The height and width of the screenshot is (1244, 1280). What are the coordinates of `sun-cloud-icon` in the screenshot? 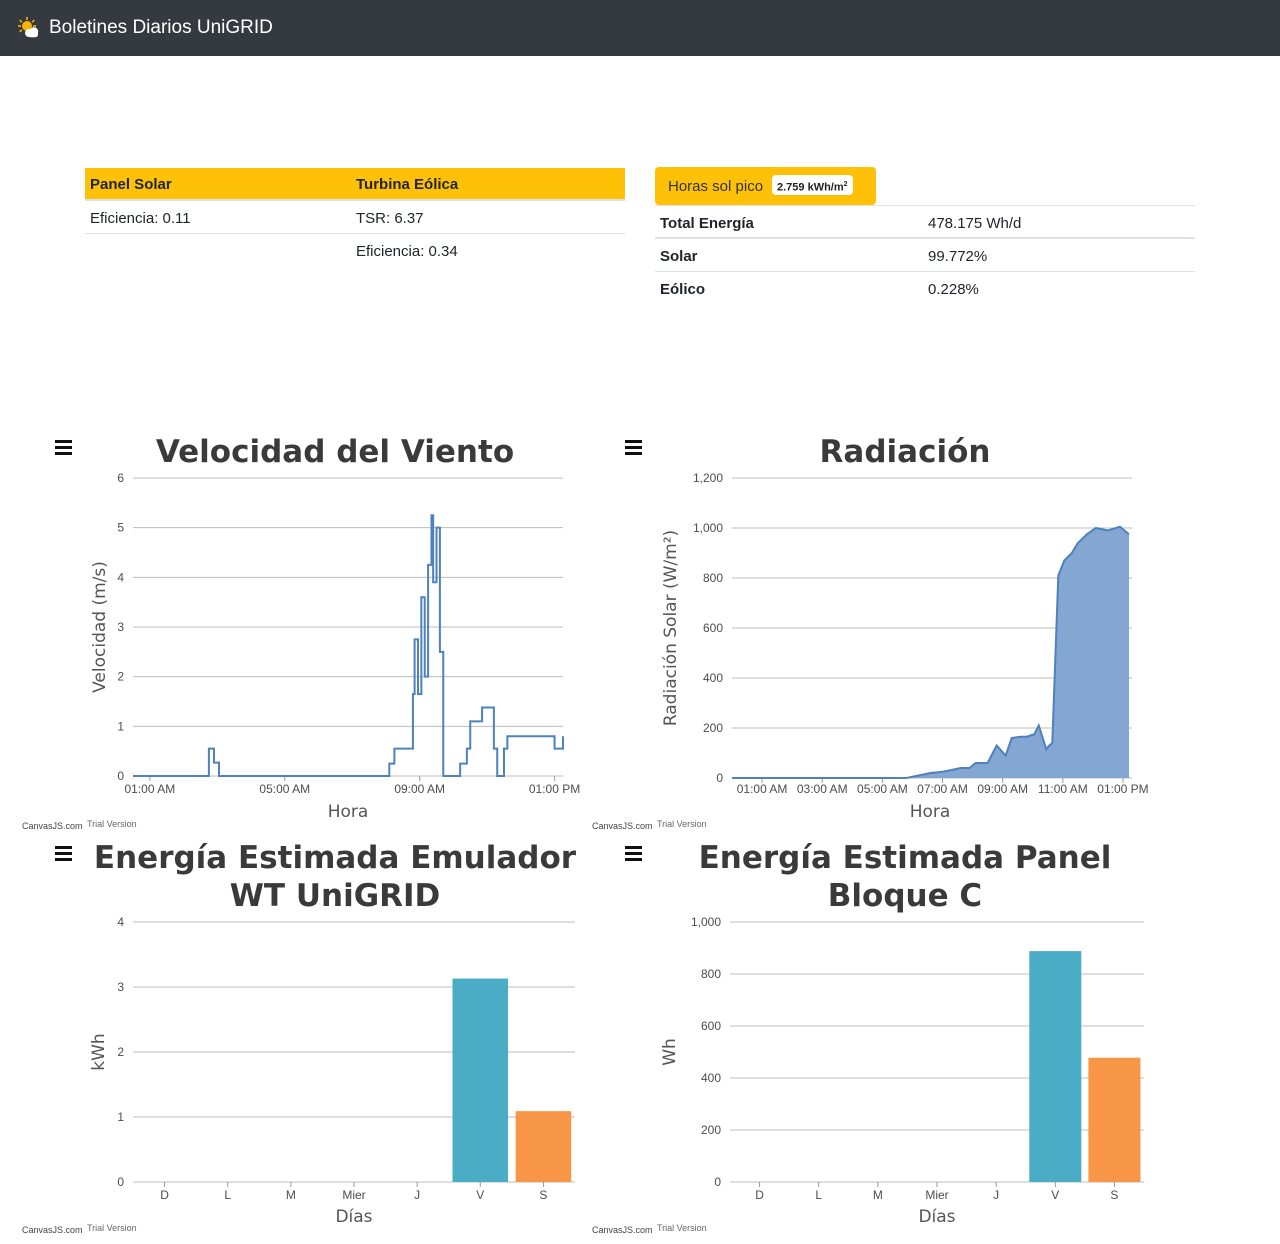 It's located at (29, 28).